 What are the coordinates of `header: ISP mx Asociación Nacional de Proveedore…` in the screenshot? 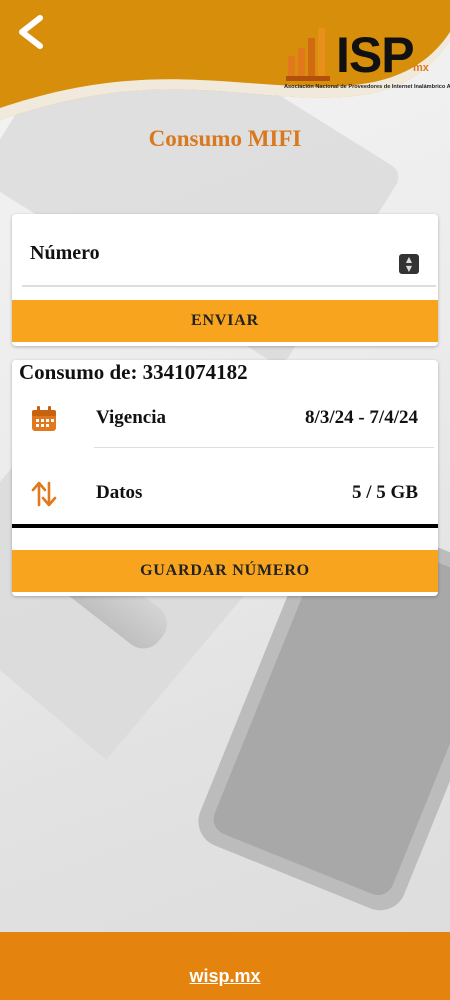 It's located at (225, 67).